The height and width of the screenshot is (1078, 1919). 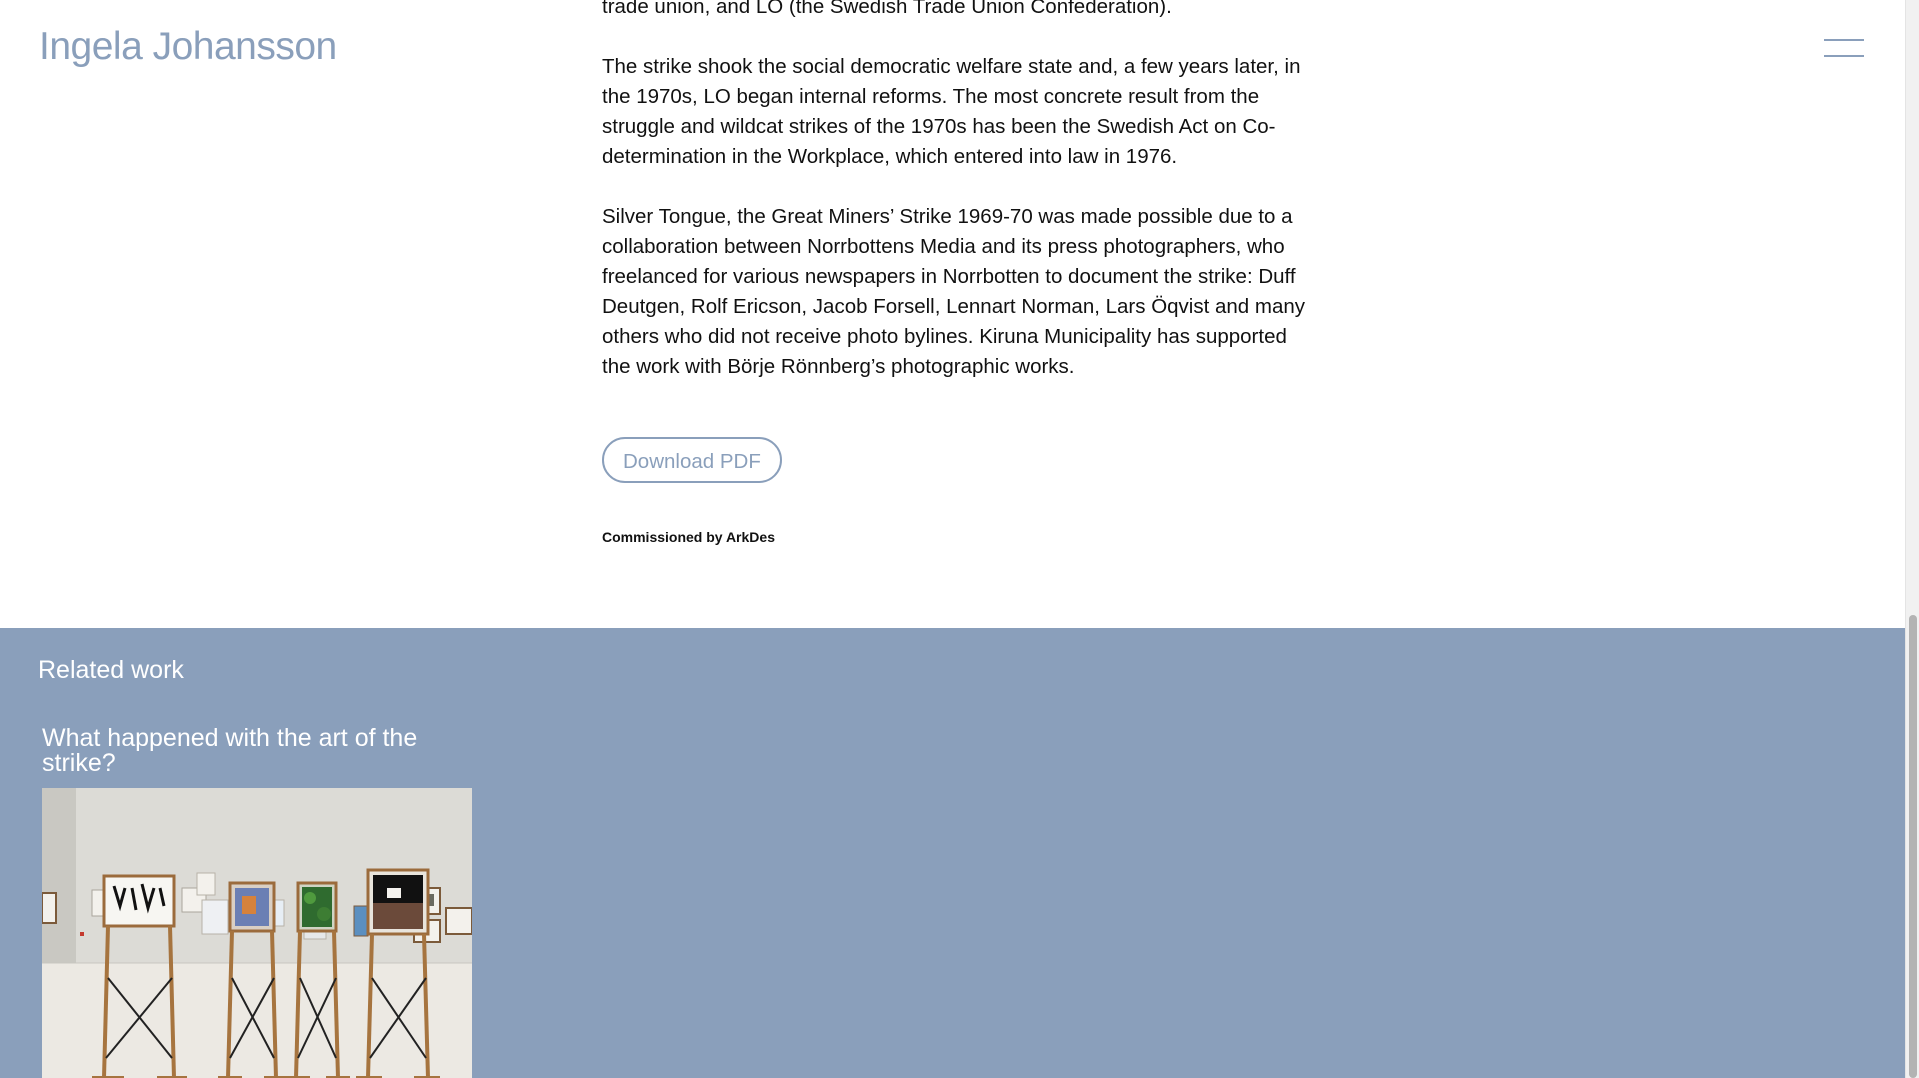 What do you see at coordinates (692, 460) in the screenshot?
I see `download-pdf-button: Download PDF` at bounding box center [692, 460].